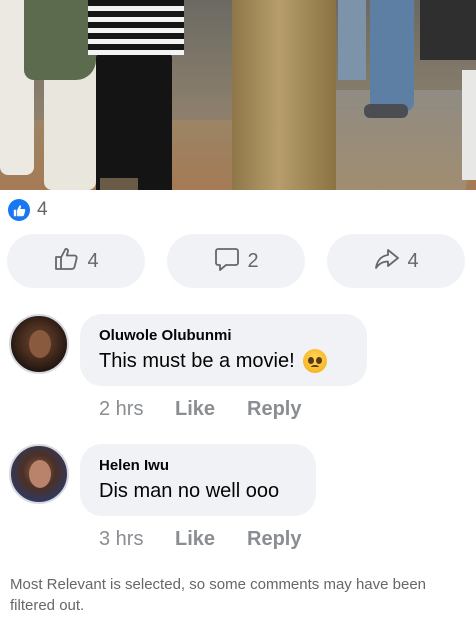 The image size is (476, 640). I want to click on comment-count: 2, so click(253, 260).